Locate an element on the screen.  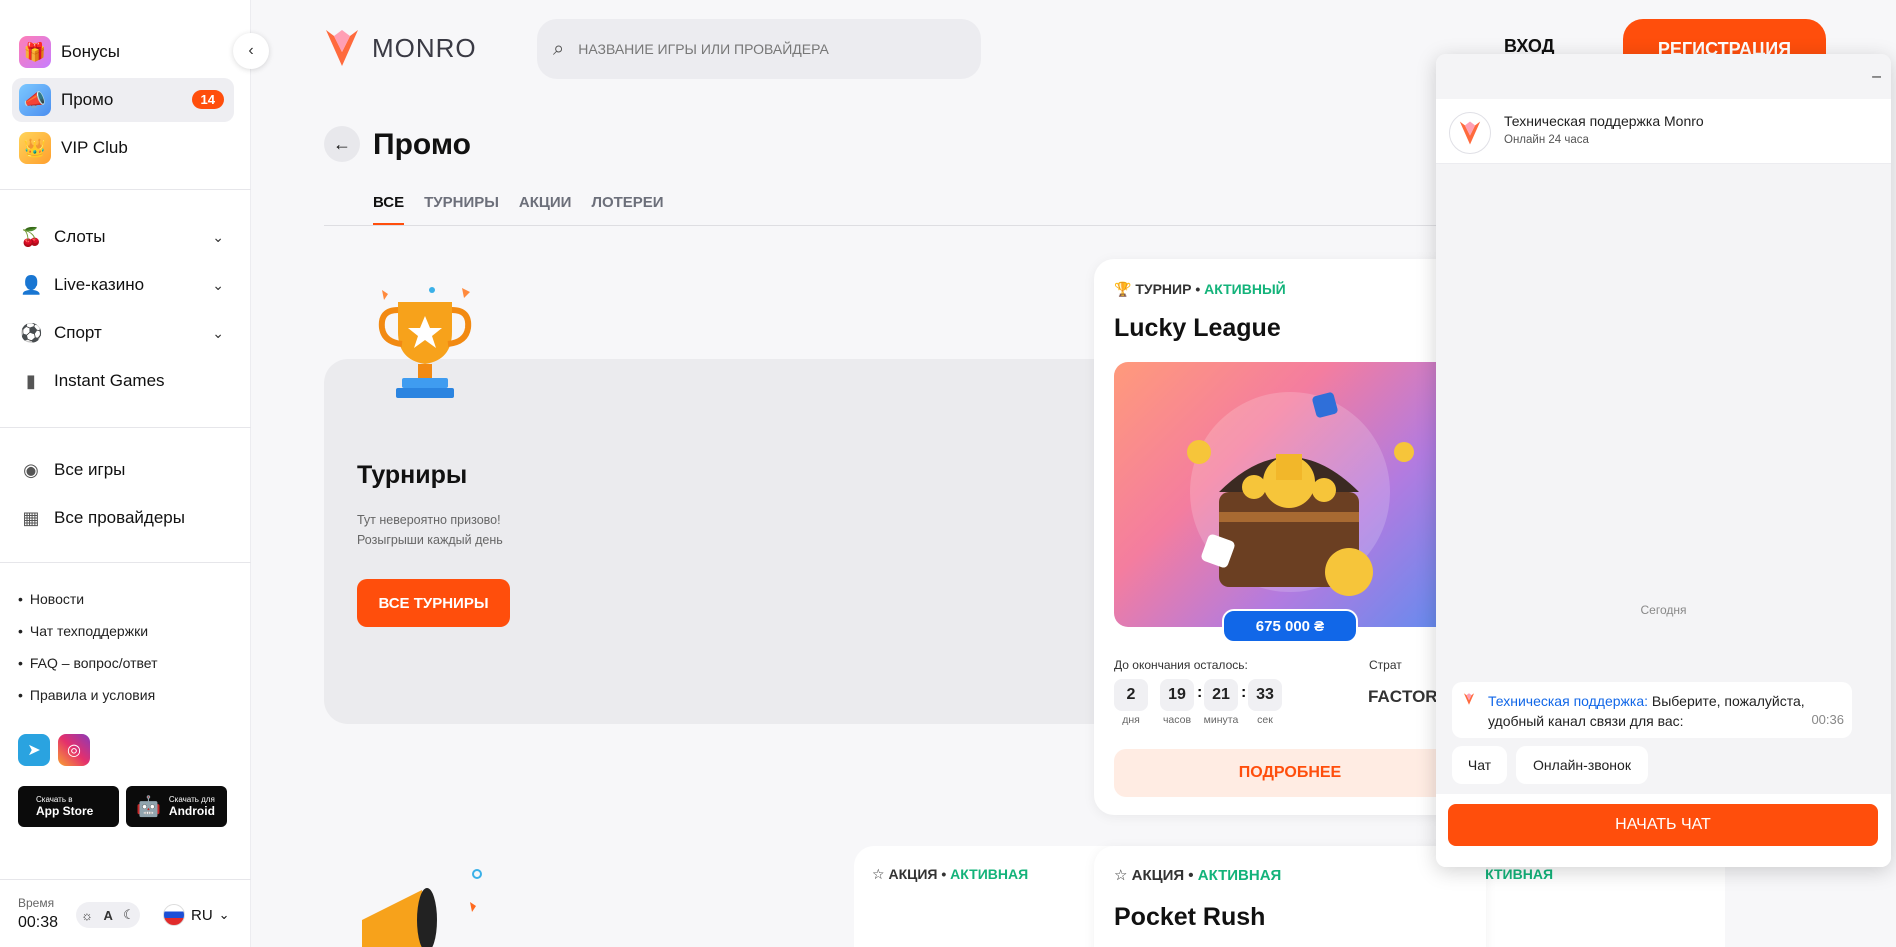
sidebar-item-sport: ⚽ Спорт ⌄ is located at coordinates (125, 333).